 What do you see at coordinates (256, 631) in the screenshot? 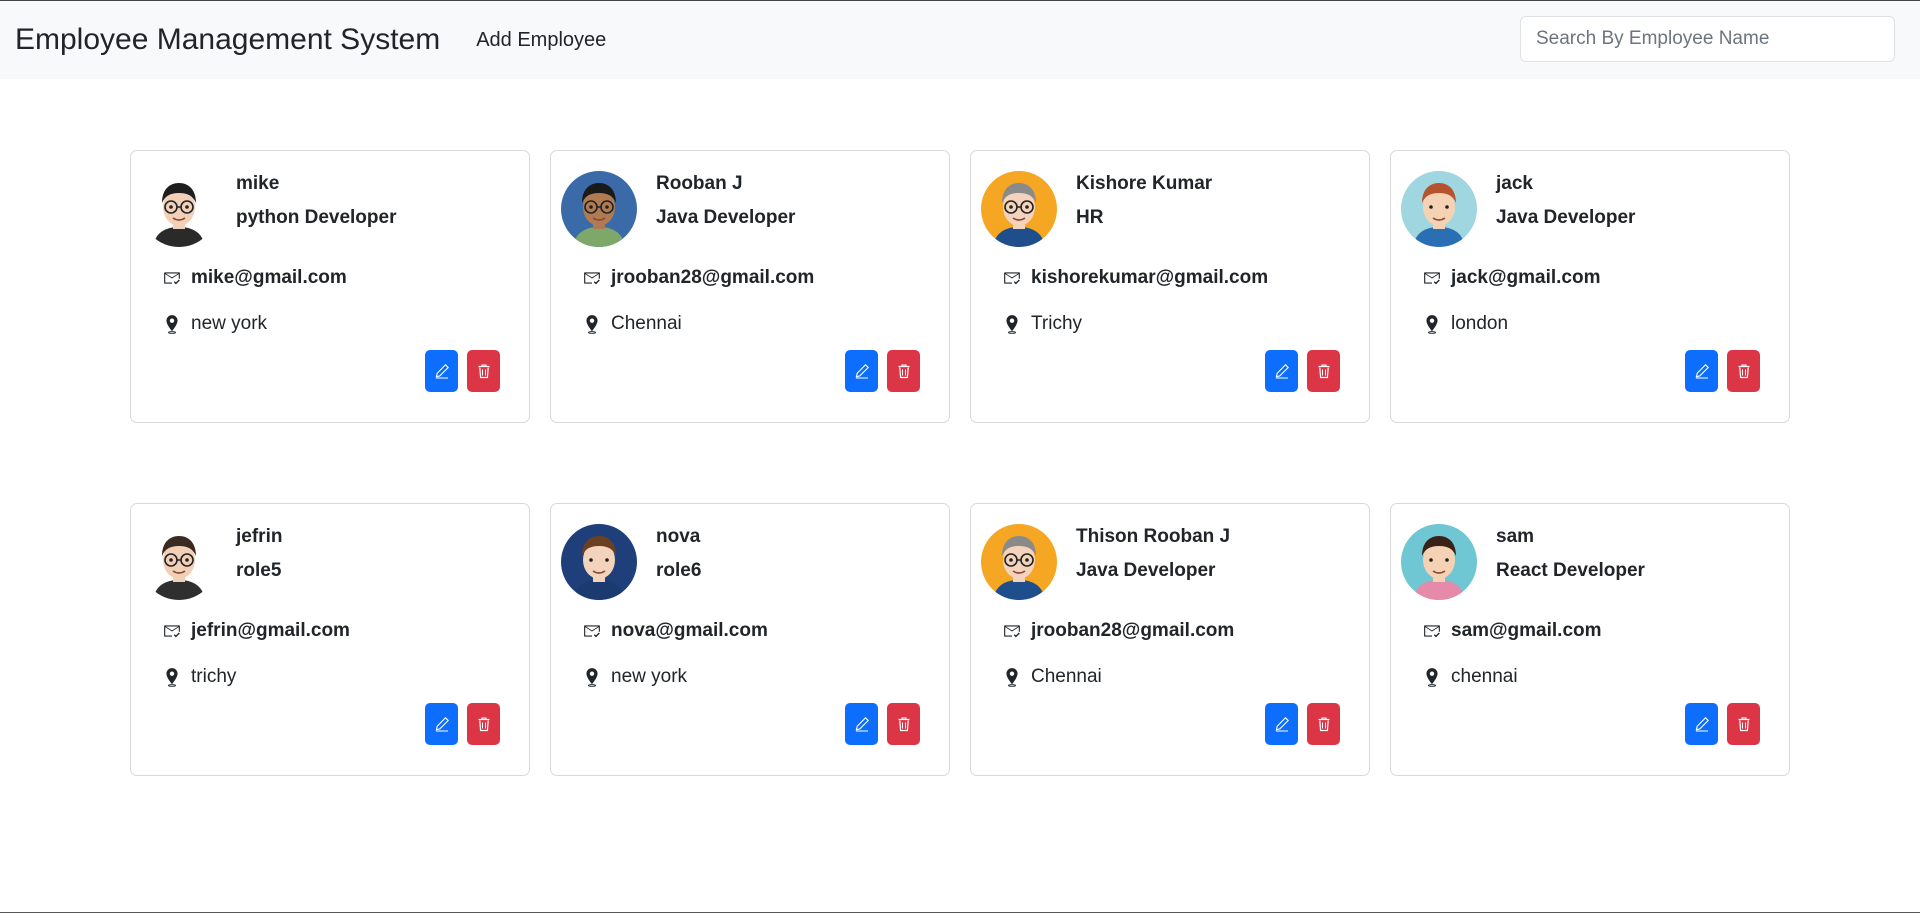
I see `email-row: jefrin@gmail.com` at bounding box center [256, 631].